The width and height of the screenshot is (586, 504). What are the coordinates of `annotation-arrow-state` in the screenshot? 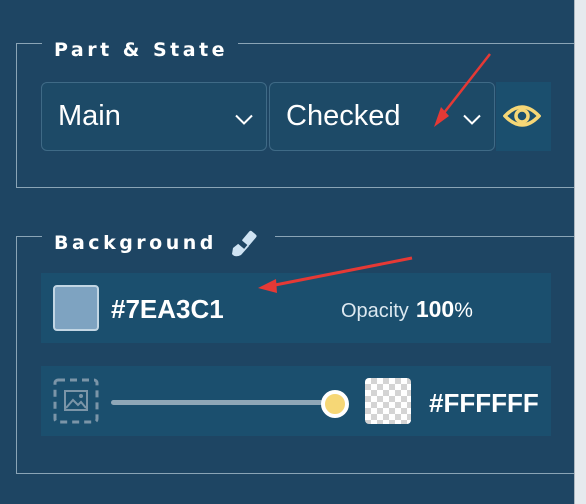 It's located at (462, 90).